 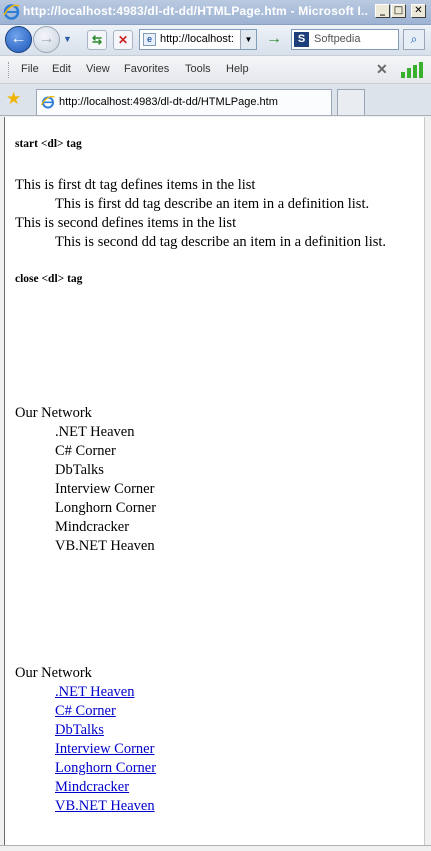 What do you see at coordinates (98, 69) in the screenshot?
I see `menu-view: View` at bounding box center [98, 69].